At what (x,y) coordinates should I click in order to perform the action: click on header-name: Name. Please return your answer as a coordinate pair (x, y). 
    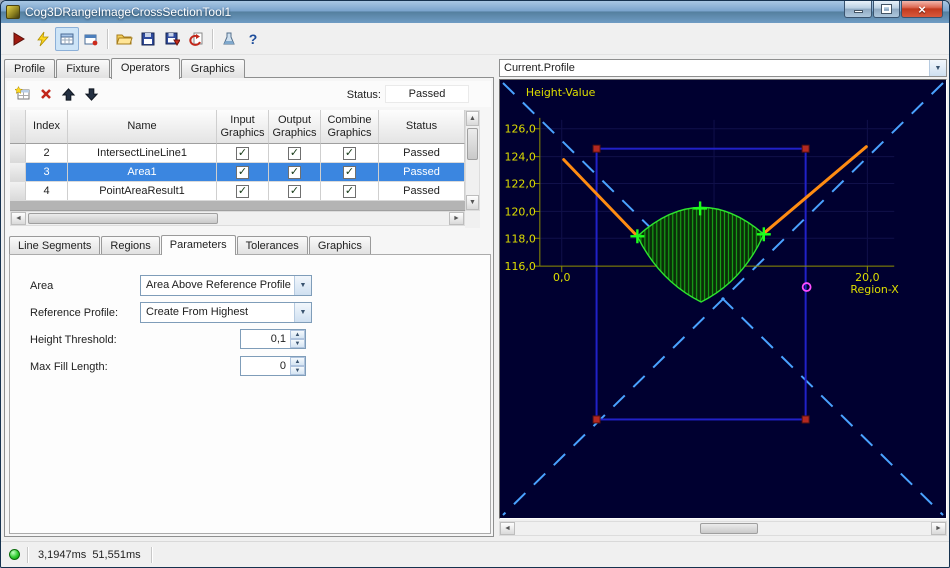
    Looking at the image, I should click on (142, 127).